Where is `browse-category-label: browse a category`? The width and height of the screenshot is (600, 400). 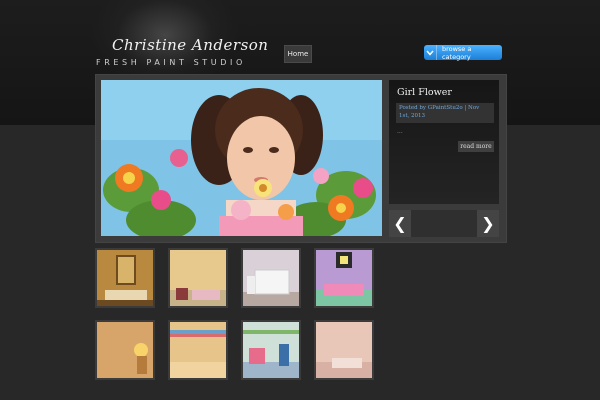 browse-category-label: browse a category is located at coordinates (456, 52).